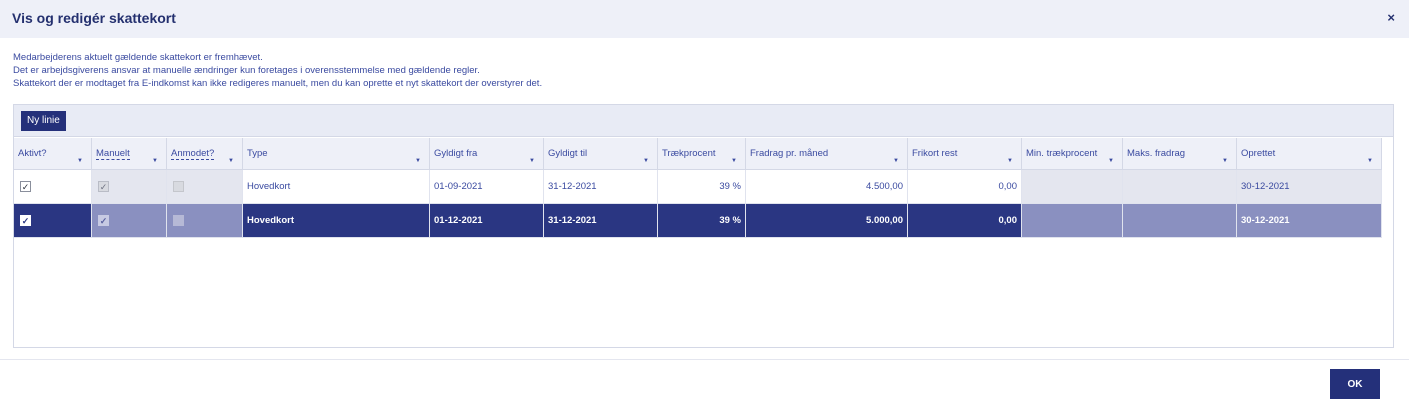 This screenshot has width=1409, height=407. What do you see at coordinates (1355, 384) in the screenshot?
I see `ok-button: OK` at bounding box center [1355, 384].